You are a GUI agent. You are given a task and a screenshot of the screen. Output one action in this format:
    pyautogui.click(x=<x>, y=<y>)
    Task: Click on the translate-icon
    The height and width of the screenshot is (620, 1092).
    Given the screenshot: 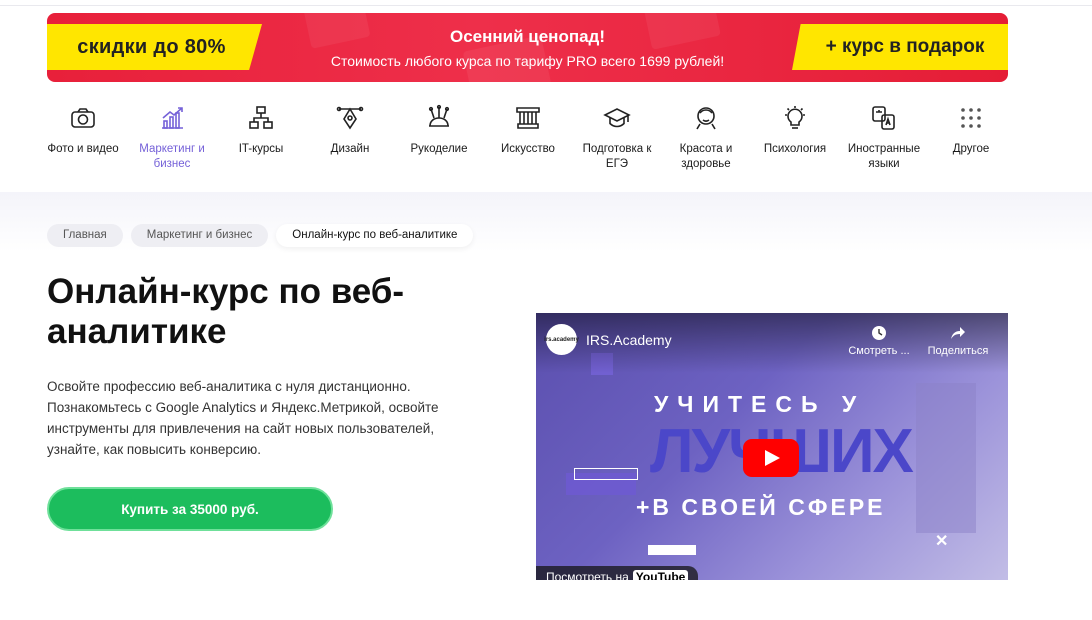 What is the action you would take?
    pyautogui.click(x=883, y=118)
    